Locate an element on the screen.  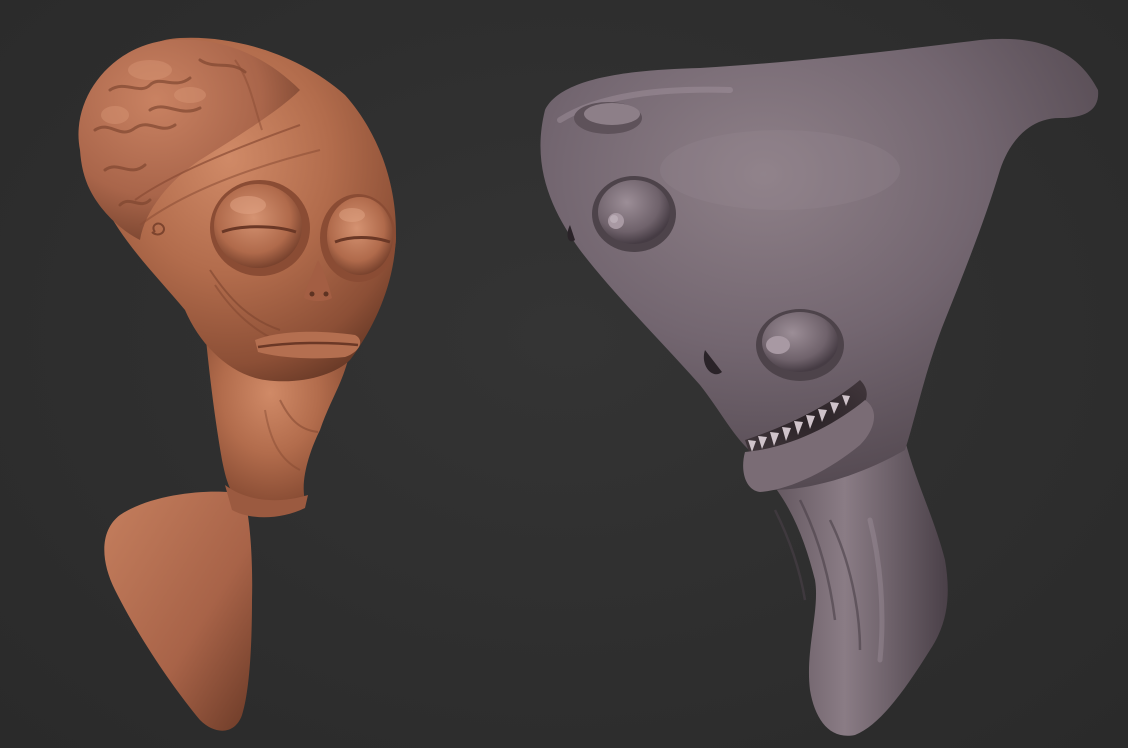
shark-lower-eye is located at coordinates (800, 345).